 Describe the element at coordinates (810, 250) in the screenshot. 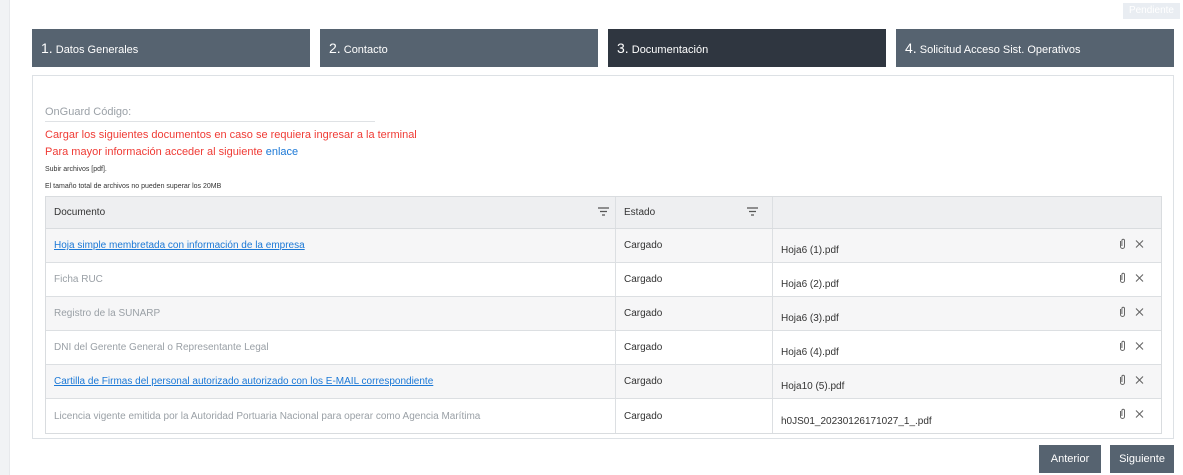

I see `file-name: Hoja6 (1).pdf` at that location.